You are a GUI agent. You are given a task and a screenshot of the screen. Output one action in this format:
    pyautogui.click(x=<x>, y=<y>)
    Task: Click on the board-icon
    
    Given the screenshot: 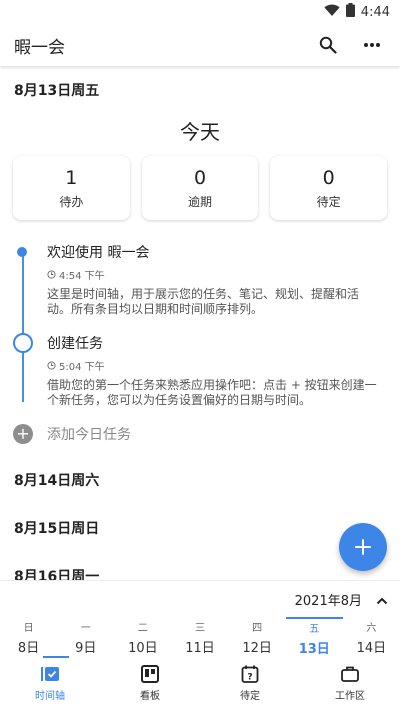 What is the action you would take?
    pyautogui.click(x=150, y=673)
    